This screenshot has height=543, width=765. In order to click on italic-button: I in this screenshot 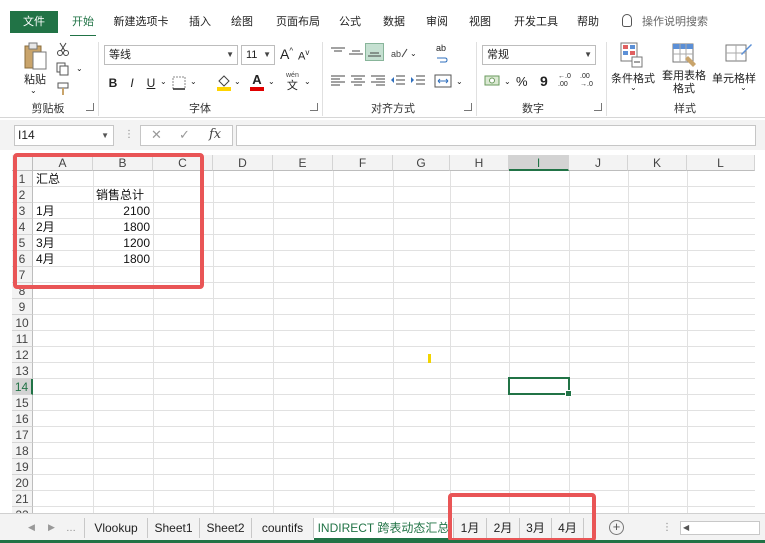, I will do `click(132, 83)`.